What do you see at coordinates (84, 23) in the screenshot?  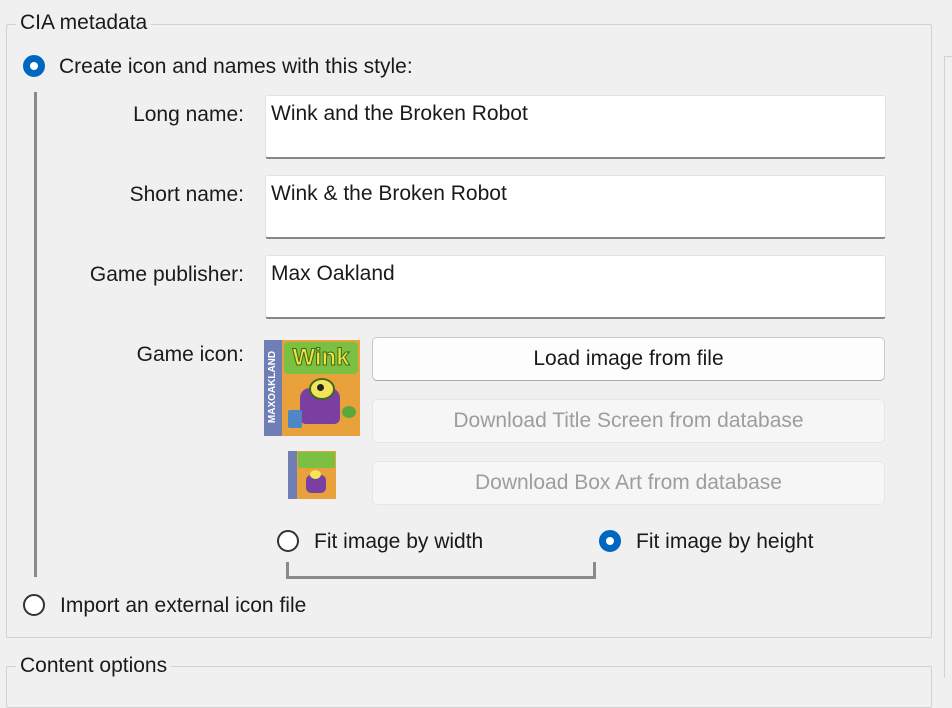 I see `cia-metadata-title: CIA metadata` at bounding box center [84, 23].